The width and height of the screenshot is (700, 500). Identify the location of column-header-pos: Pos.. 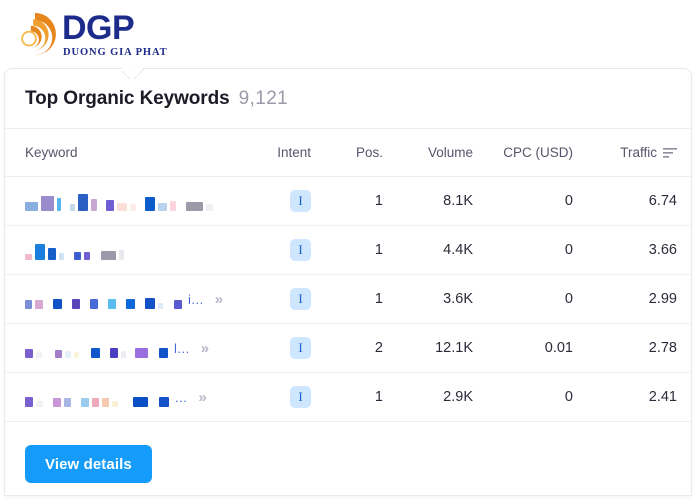
(360, 153).